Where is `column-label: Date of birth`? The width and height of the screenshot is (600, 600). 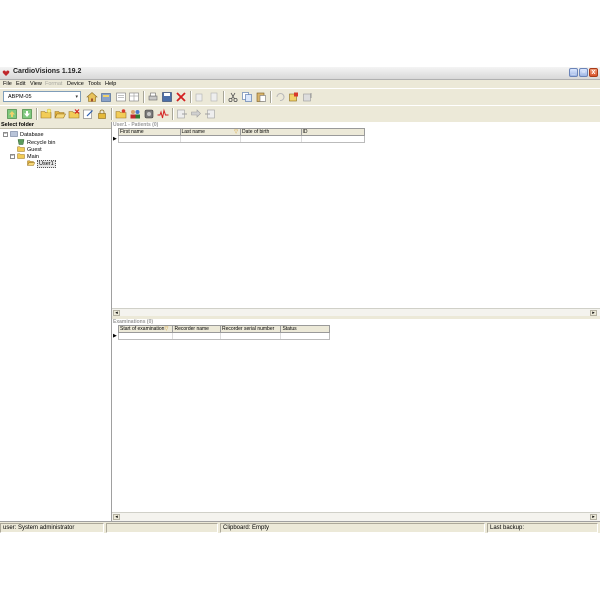
column-label: Date of birth is located at coordinates (256, 132).